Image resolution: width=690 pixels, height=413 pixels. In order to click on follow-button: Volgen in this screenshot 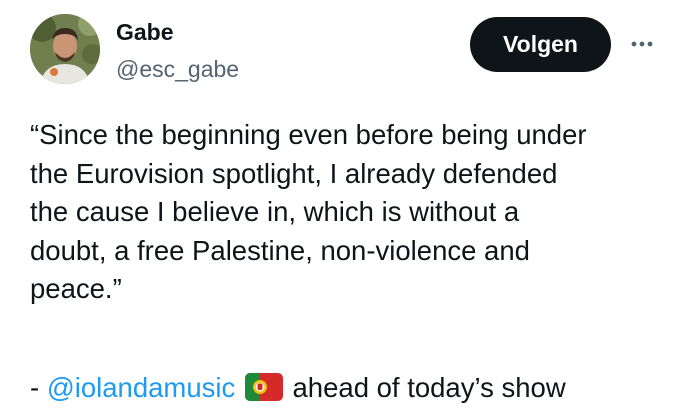, I will do `click(540, 44)`.